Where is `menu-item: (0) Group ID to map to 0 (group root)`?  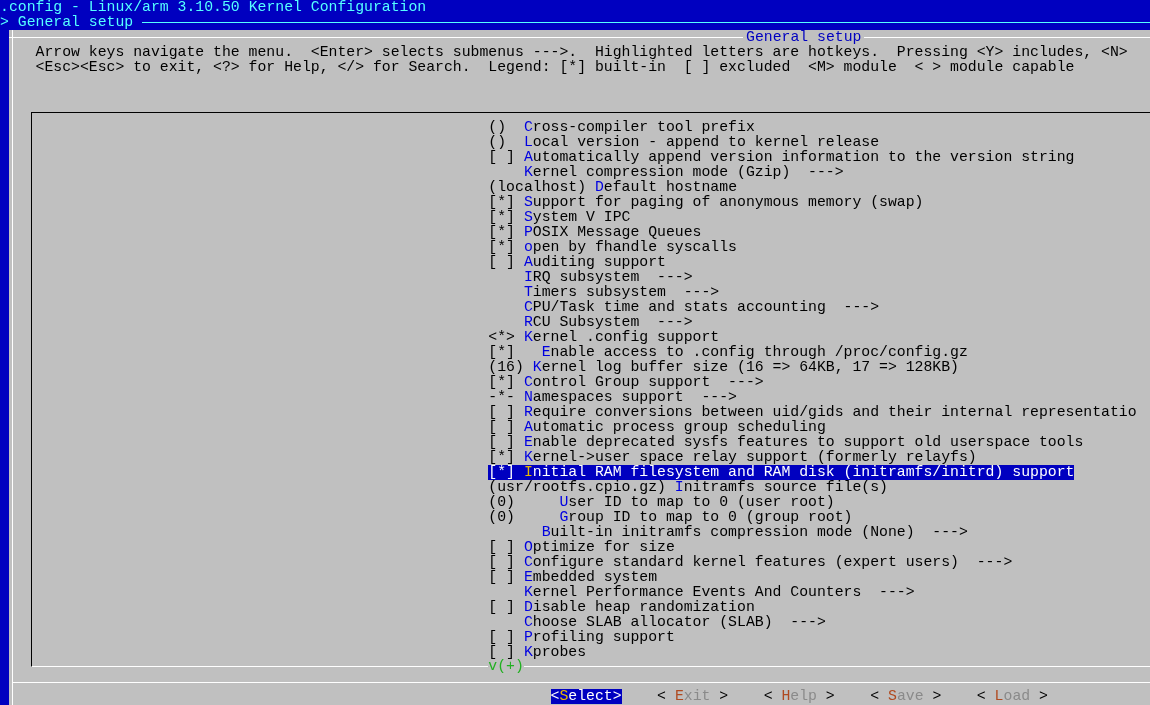
menu-item: (0) Group ID to map to 0 (group root) is located at coordinates (670, 517).